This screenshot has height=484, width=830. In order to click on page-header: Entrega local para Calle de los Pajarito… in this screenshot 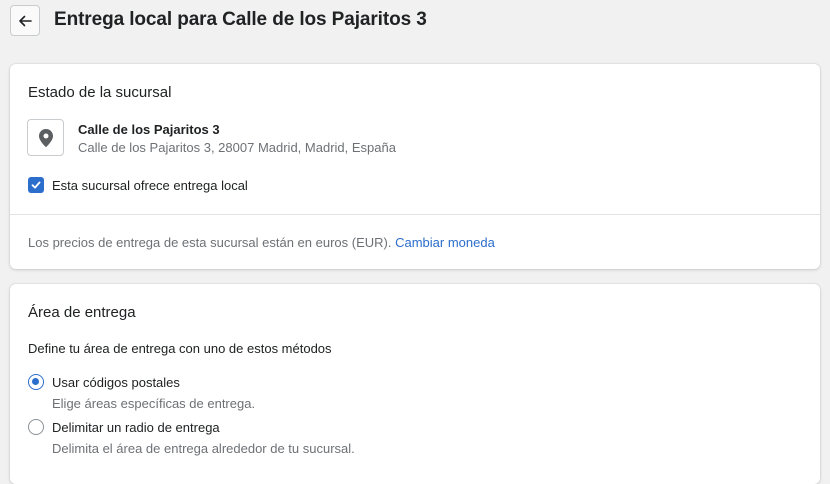, I will do `click(415, 22)`.